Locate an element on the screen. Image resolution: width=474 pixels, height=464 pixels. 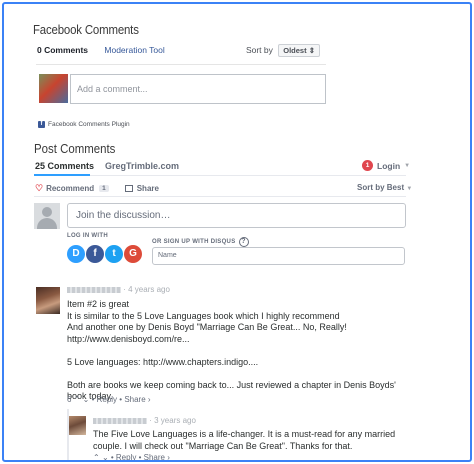
comment-footer: 6 ⌃ ⌄ • Reply • Share › is located at coordinates (109, 399).